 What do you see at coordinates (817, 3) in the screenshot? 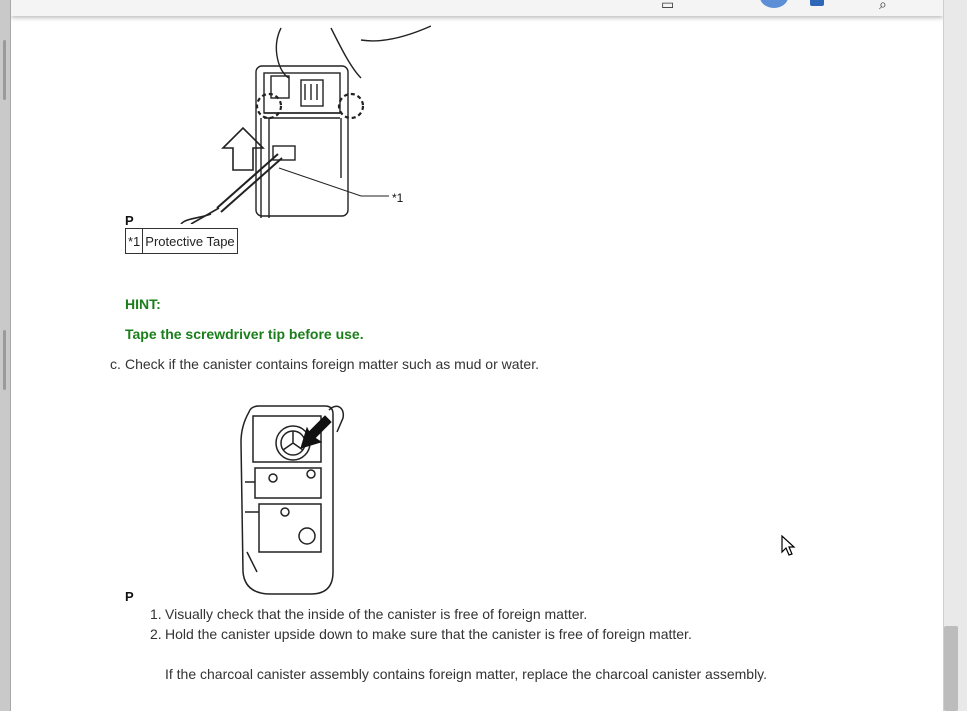
I see `calendar-add-icon` at bounding box center [817, 3].